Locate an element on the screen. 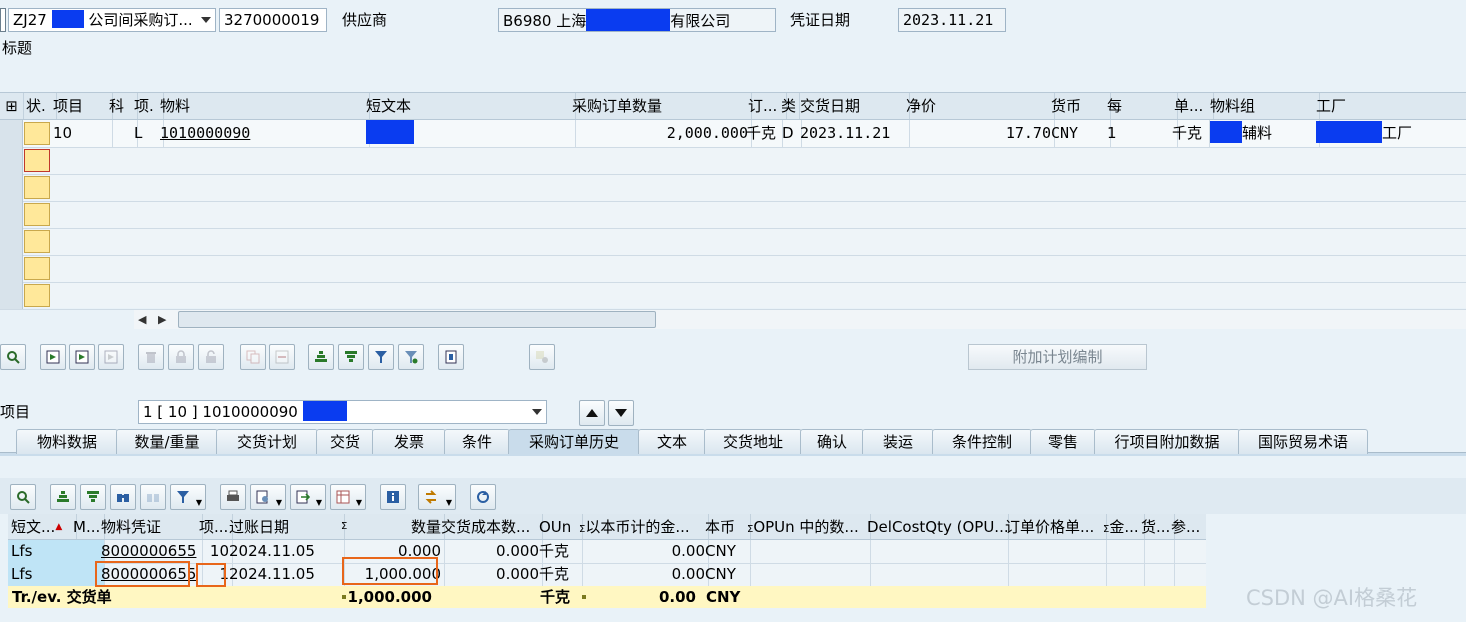 The width and height of the screenshot is (1466, 622). history-find-button is located at coordinates (123, 497).